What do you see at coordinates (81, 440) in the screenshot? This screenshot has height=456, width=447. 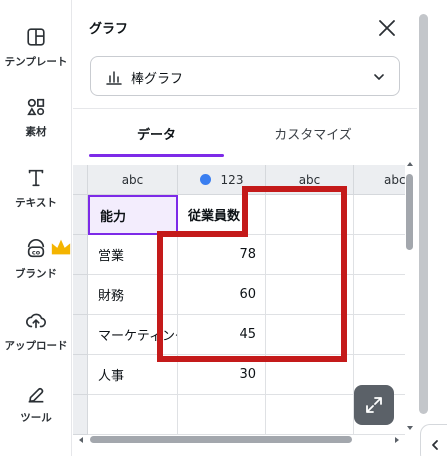 I see `scroll-left-icon` at bounding box center [81, 440].